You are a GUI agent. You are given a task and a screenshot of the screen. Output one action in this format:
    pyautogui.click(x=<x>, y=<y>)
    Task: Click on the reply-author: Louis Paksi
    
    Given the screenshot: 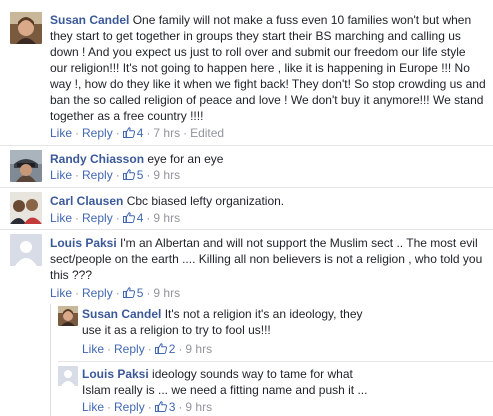 What is the action you would take?
    pyautogui.click(x=115, y=374)
    